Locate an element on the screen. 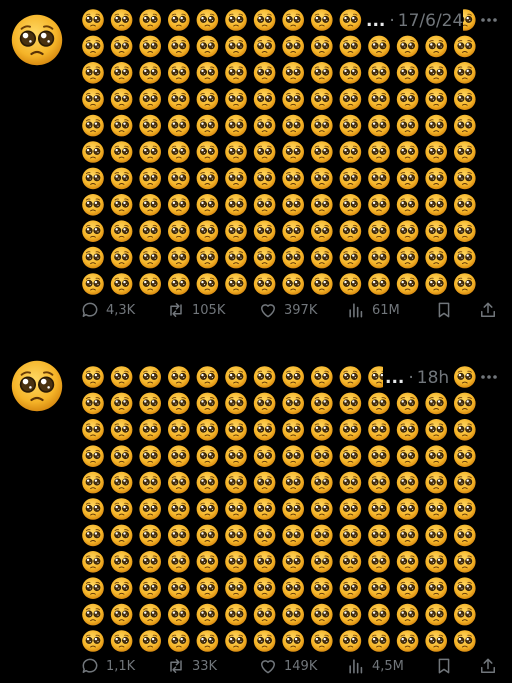 This screenshot has width=512, height=683. reply-button: 4,3K is located at coordinates (107, 310).